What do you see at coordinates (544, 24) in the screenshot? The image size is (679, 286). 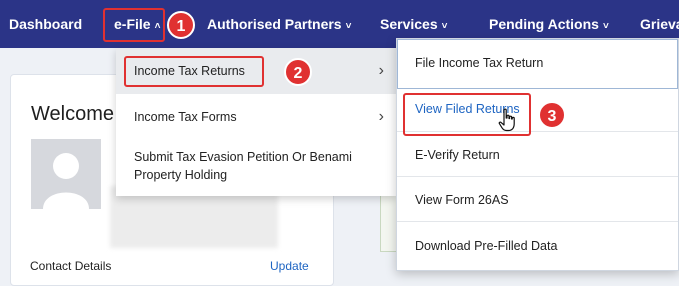 I see `nav-pending-actions-label: Pending Actions` at bounding box center [544, 24].